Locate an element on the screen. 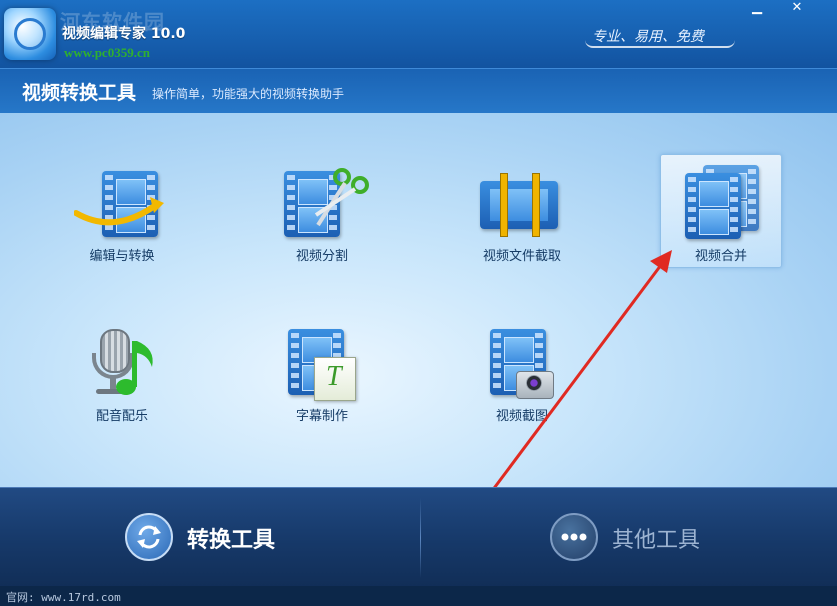  film-merge-icon is located at coordinates (723, 202).